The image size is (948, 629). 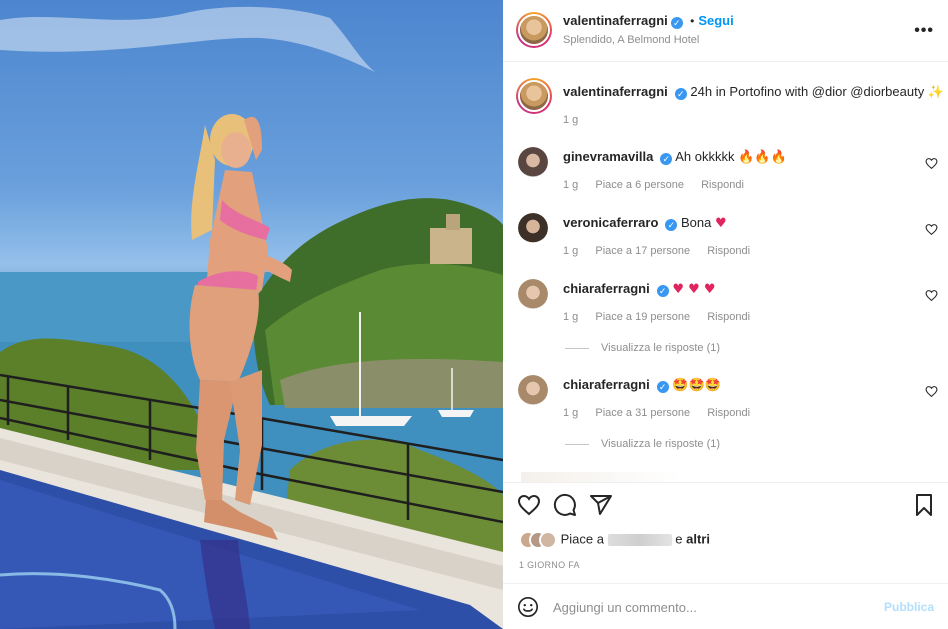 I want to click on comment-body: Bona, so click(x=696, y=222).